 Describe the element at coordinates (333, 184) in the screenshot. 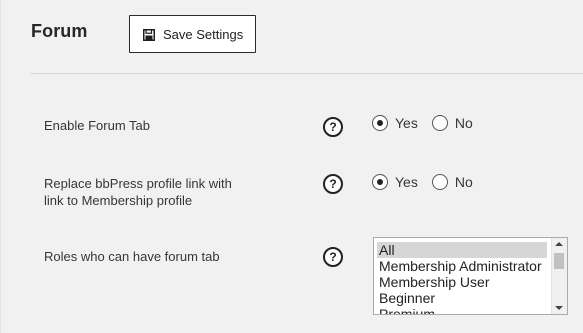

I see `replace-profile-link-help-icon: ?` at that location.